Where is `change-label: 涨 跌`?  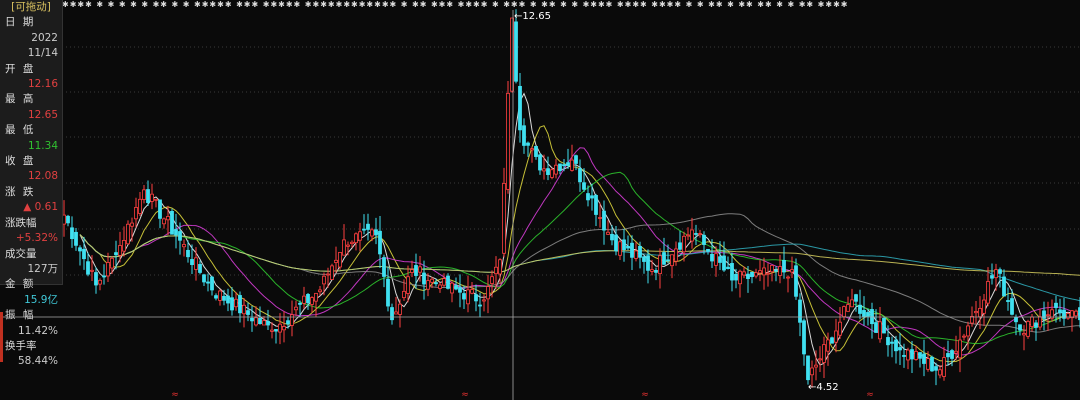
change-label: 涨 跌 is located at coordinates (20, 191).